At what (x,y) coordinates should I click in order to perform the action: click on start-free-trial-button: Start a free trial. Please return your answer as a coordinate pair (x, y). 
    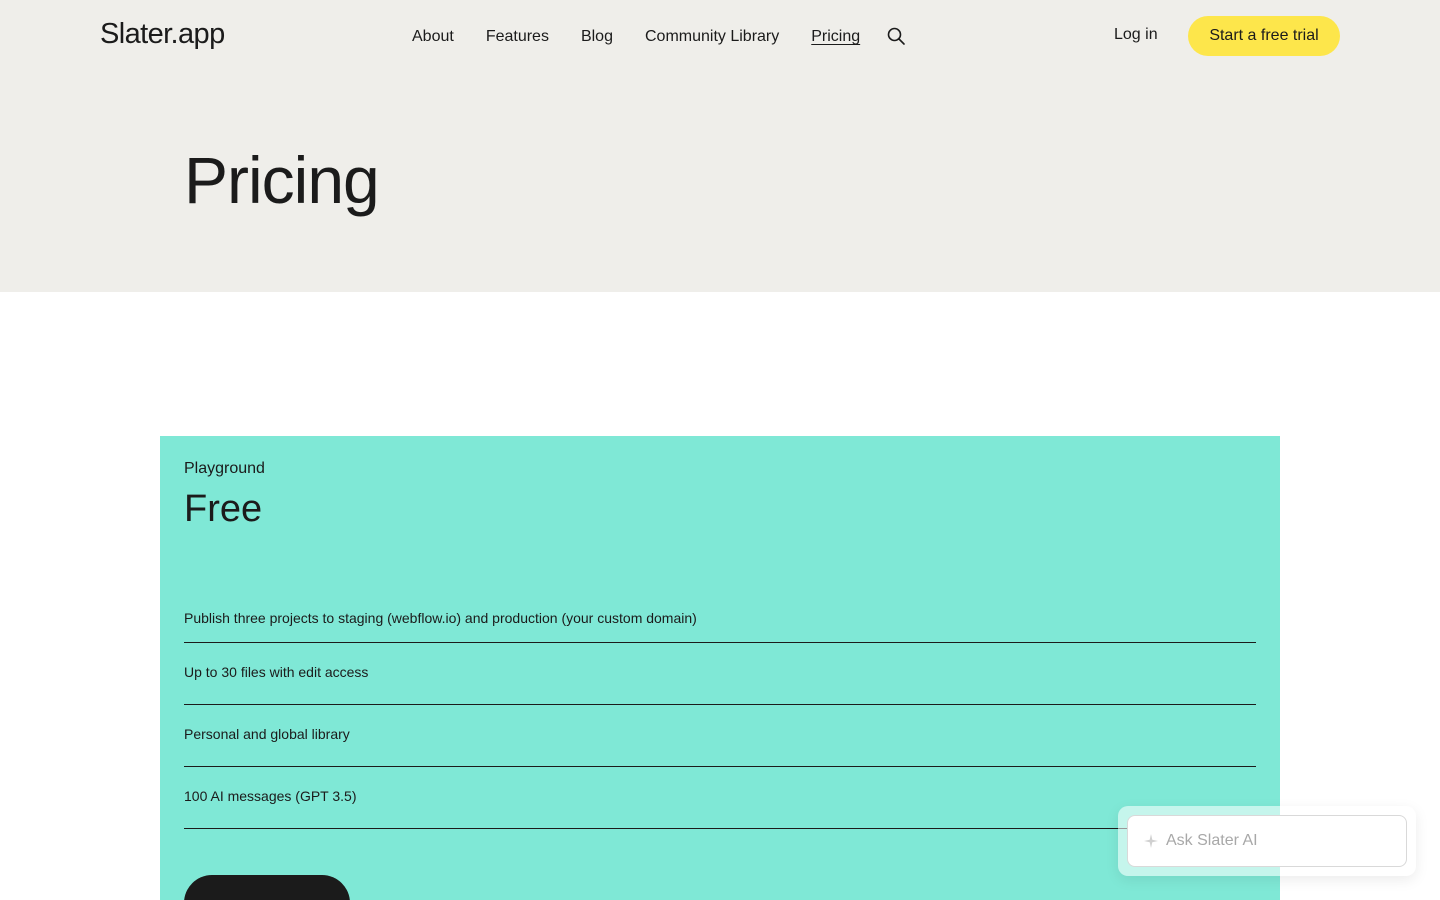
    Looking at the image, I should click on (1264, 36).